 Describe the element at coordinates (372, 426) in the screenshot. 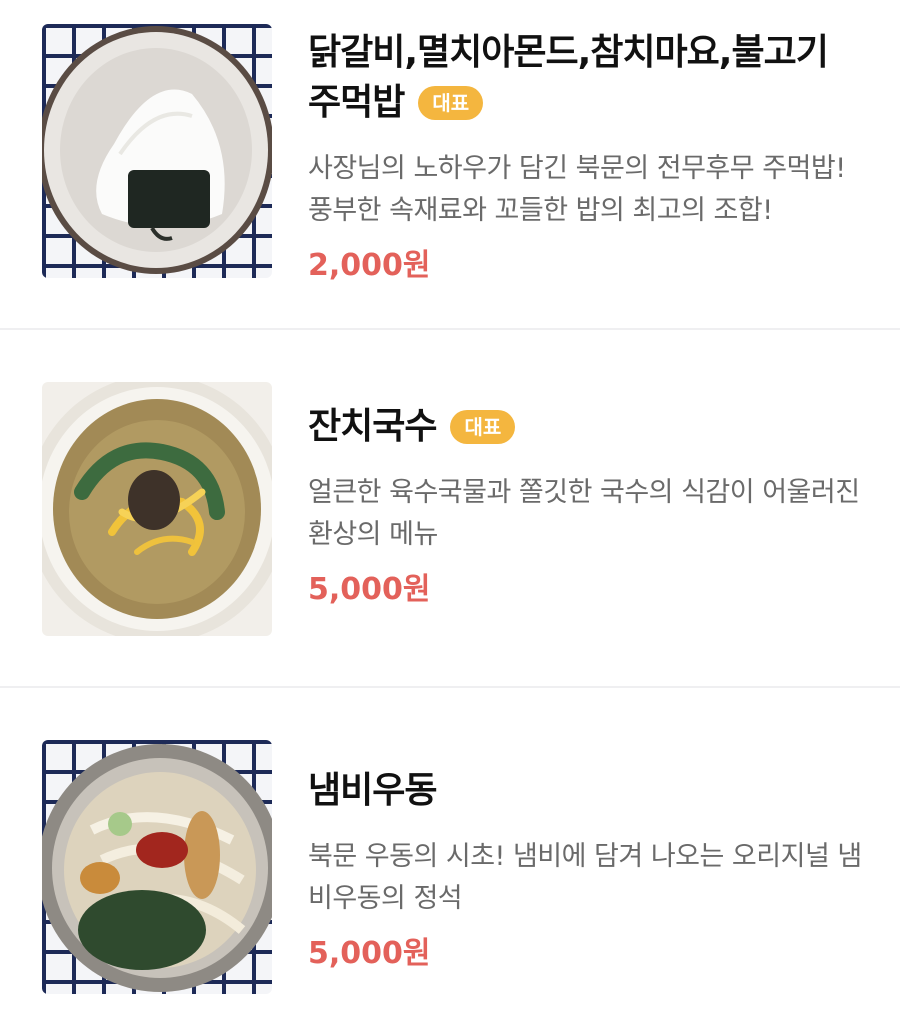

I see `menu-item-name: 잔치국수` at that location.